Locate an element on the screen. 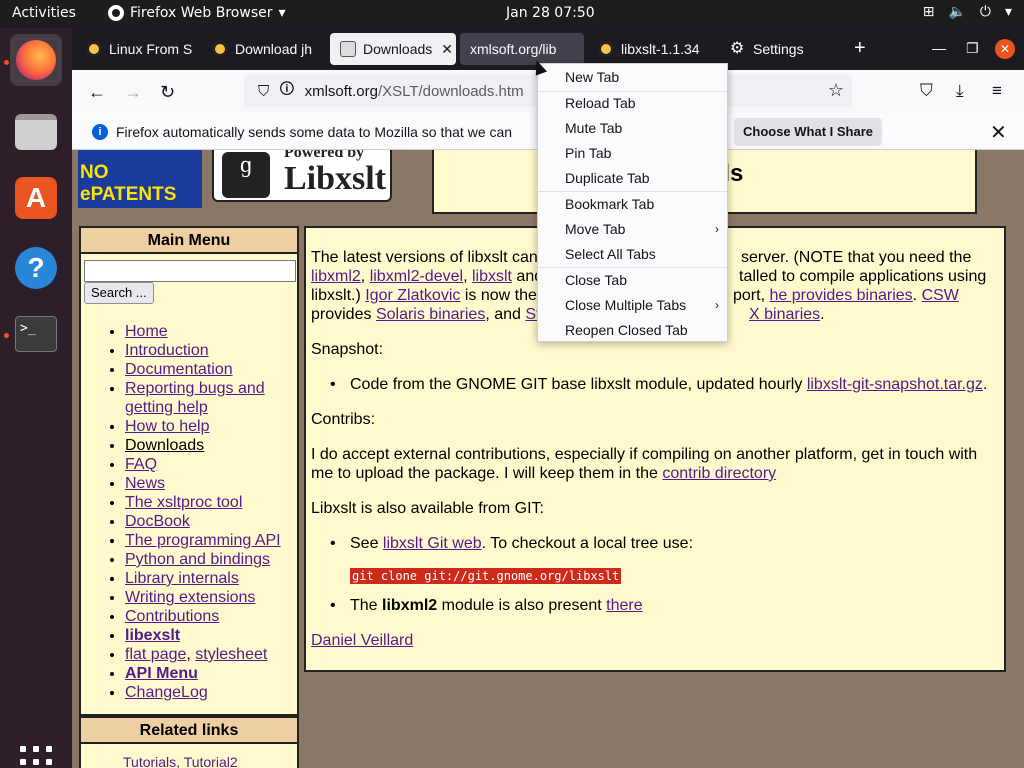  menu-link-programming-api: The programming API is located at coordinates (203, 540).